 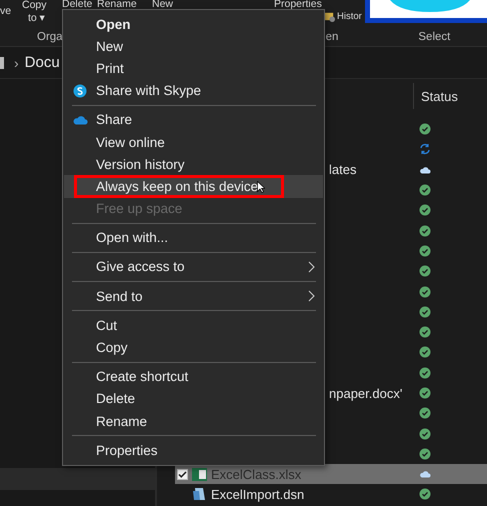 What do you see at coordinates (365, 393) in the screenshot?
I see `file-name: npaper.docx'` at bounding box center [365, 393].